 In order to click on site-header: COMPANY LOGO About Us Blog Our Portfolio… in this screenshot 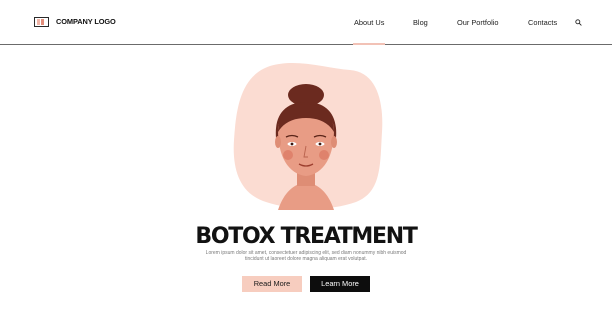, I will do `click(306, 22)`.